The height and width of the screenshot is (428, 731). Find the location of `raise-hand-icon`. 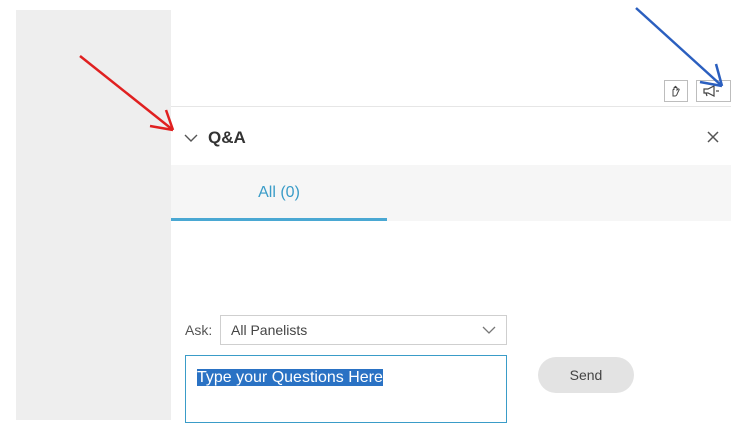

raise-hand-icon is located at coordinates (676, 91).